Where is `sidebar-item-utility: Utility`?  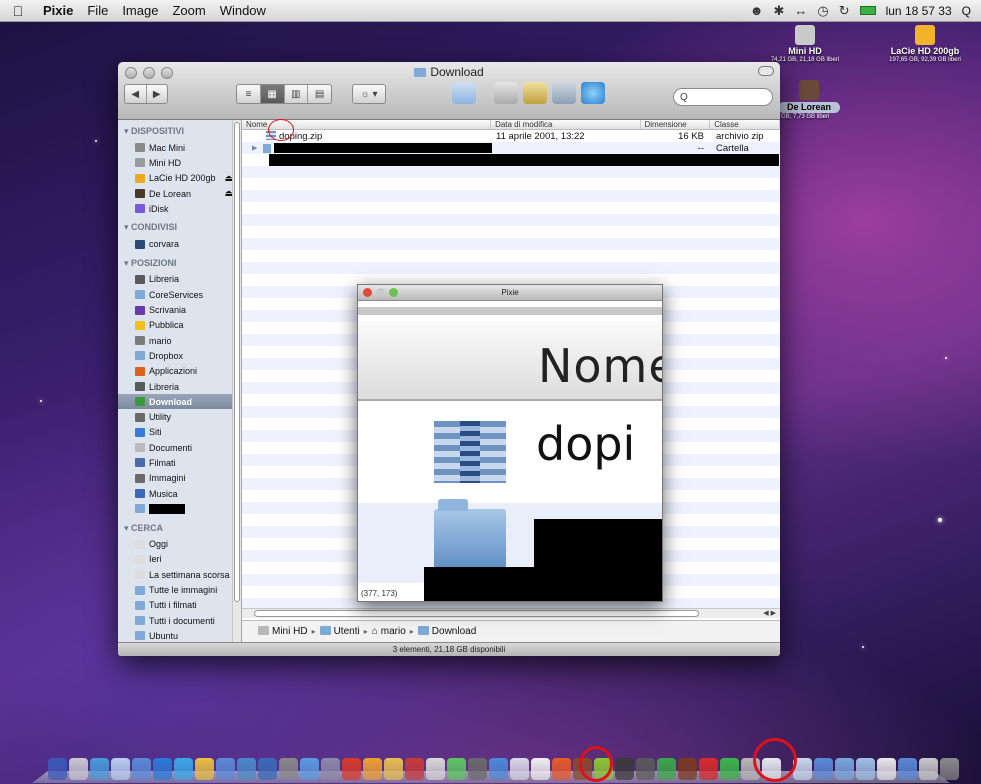 sidebar-item-utility: Utility is located at coordinates (179, 416).